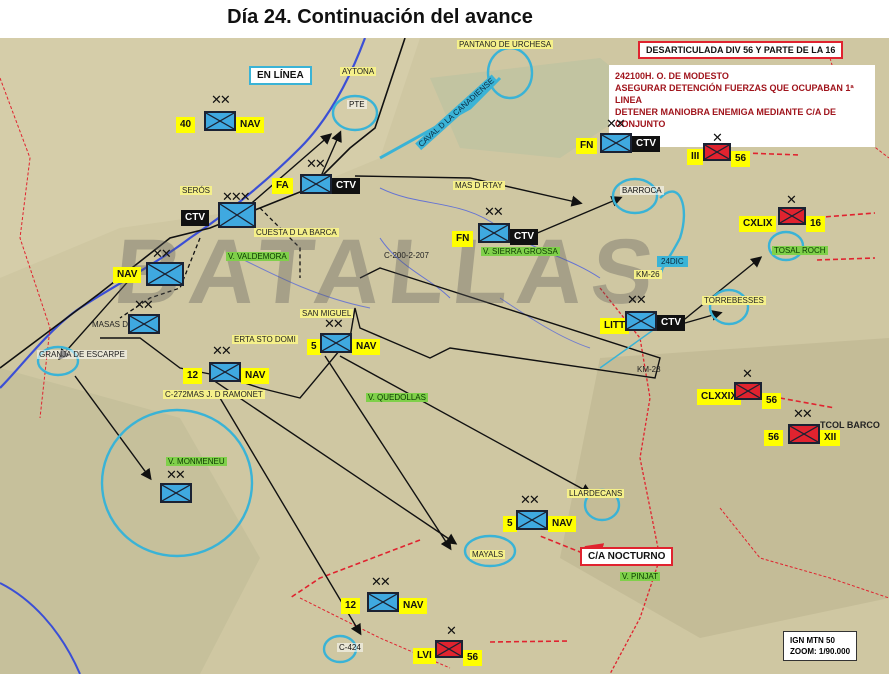  I want to click on ca-nocturno-box: C/A NOCTURNO, so click(627, 556).